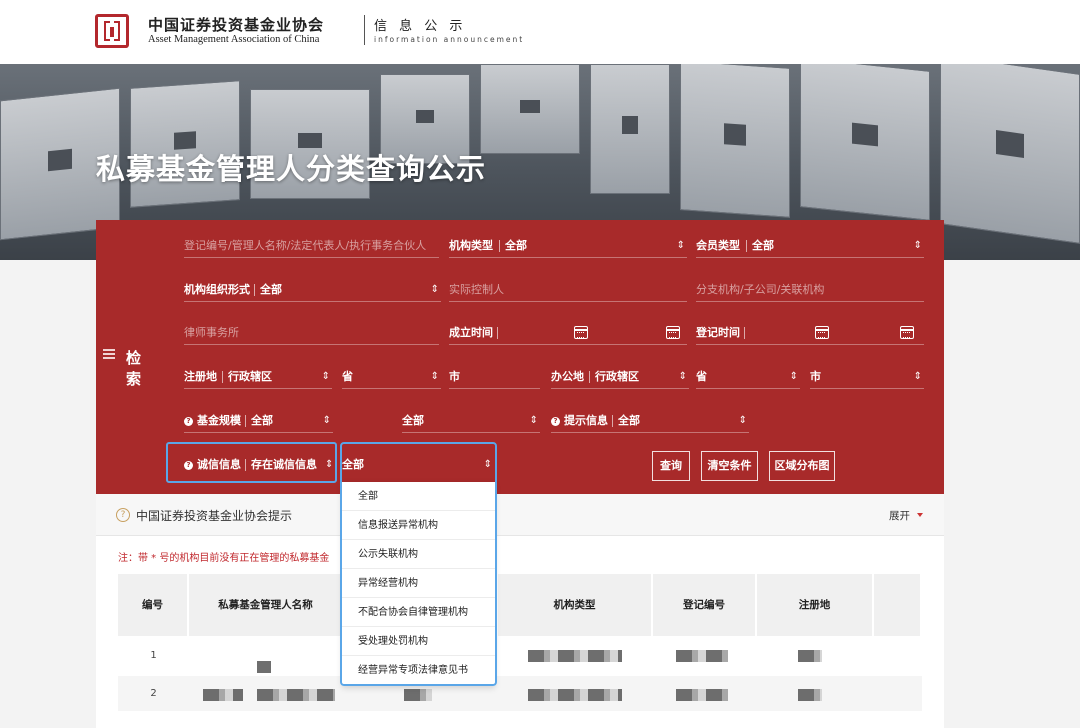 The image size is (1080, 728). I want to click on reg-place-value: 行政辖区, so click(250, 376).